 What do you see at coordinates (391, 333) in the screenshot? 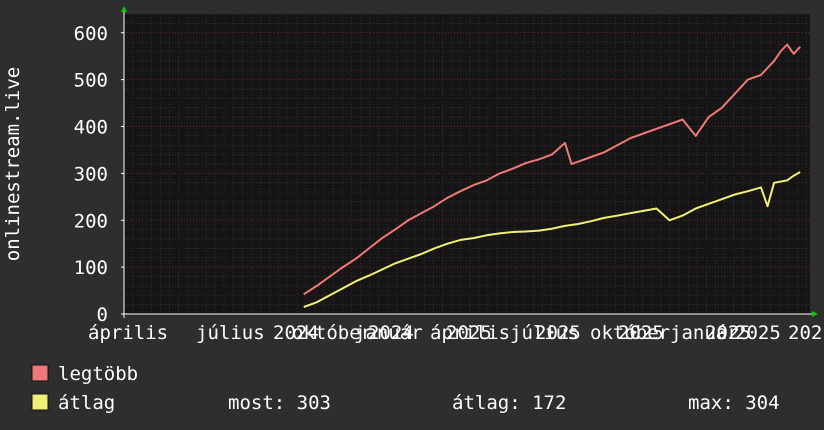
I see `x-tick-label: 2024` at bounding box center [391, 333].